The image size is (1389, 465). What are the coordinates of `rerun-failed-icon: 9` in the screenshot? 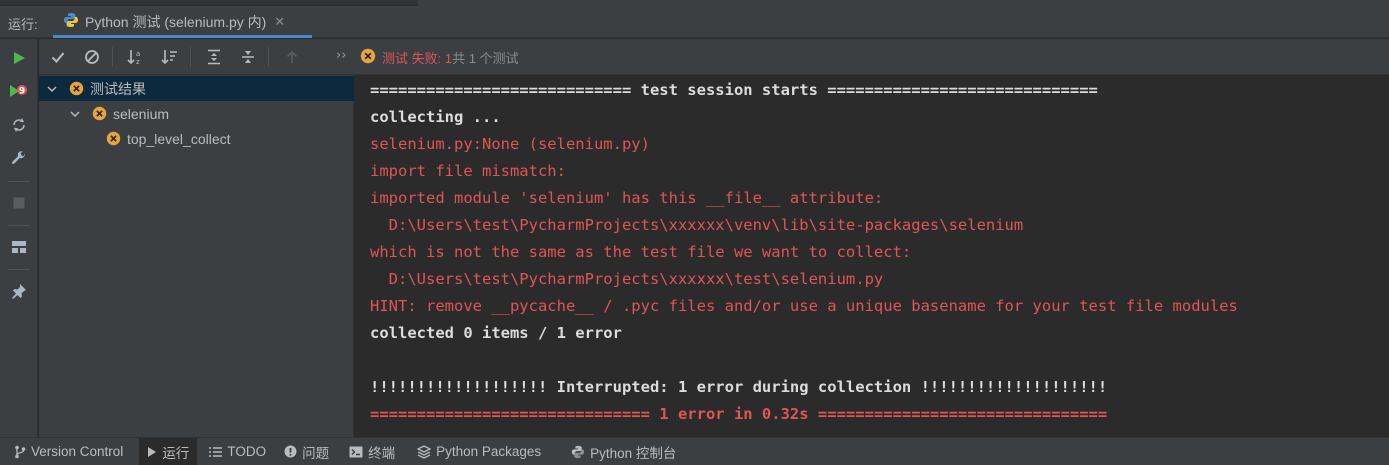 It's located at (19, 91).